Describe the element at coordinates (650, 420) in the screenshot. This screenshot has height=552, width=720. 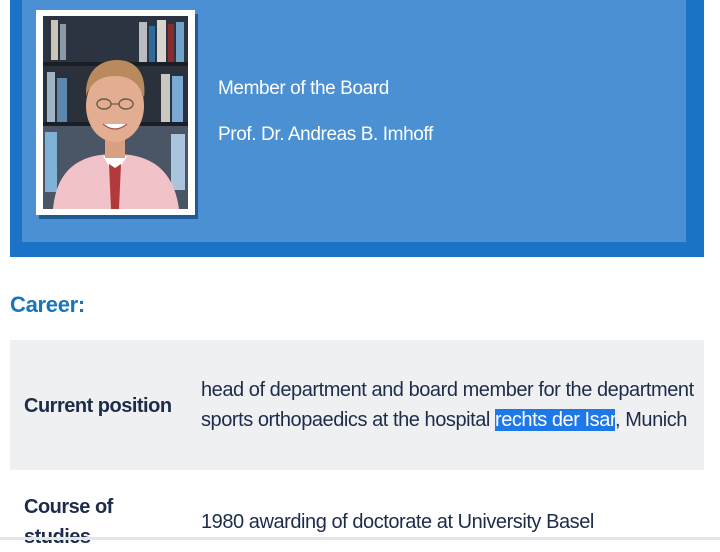
I see `current-position-line-2-suffix: , Munich` at that location.